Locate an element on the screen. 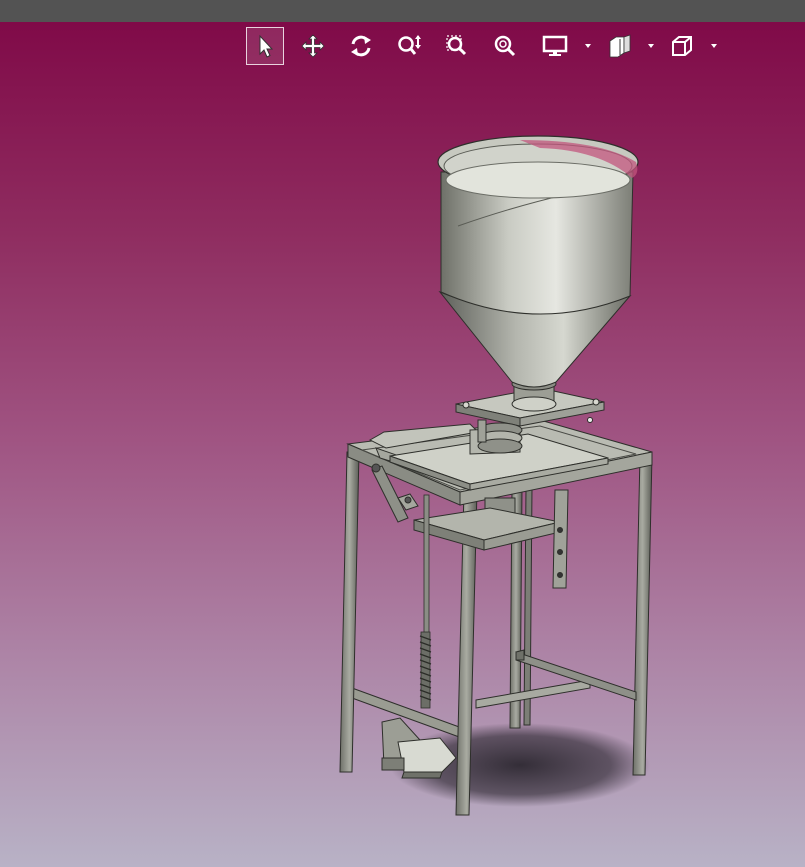 This screenshot has height=867, width=805. pan-tool-button is located at coordinates (313, 46).